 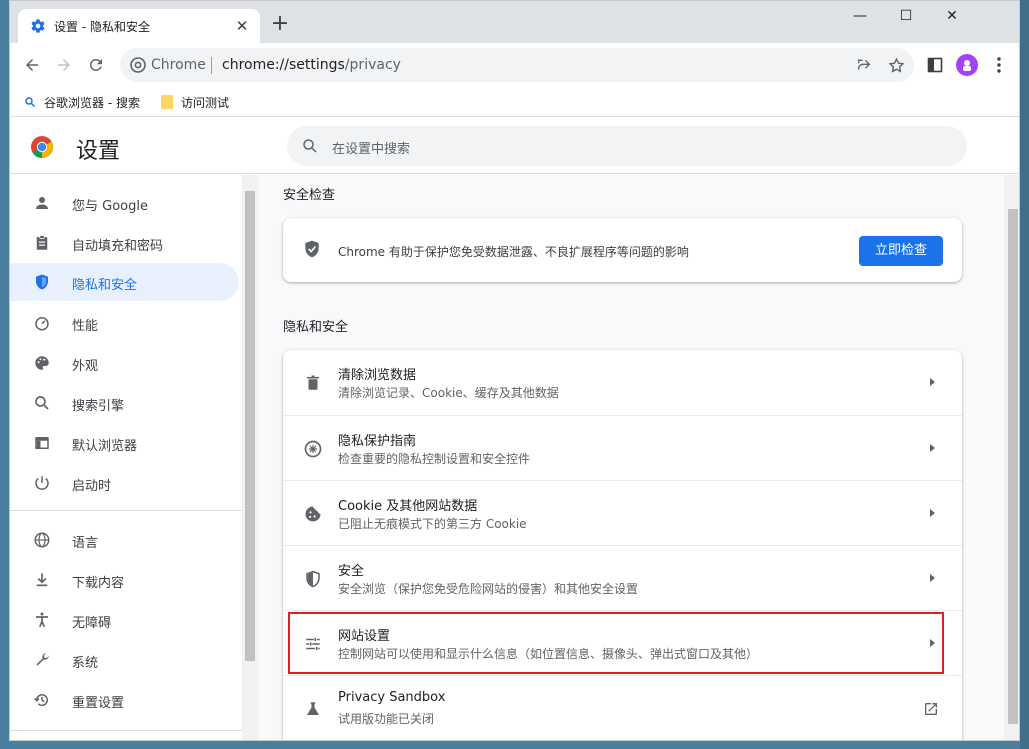 What do you see at coordinates (42, 282) in the screenshot?
I see `shield-icon` at bounding box center [42, 282].